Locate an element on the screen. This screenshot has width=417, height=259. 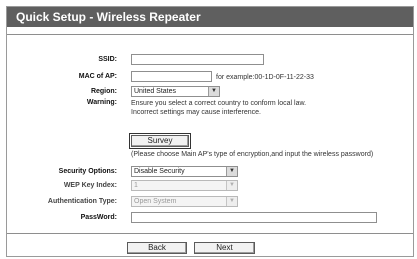
auth-type-select: Open System ▼ is located at coordinates (184, 201).